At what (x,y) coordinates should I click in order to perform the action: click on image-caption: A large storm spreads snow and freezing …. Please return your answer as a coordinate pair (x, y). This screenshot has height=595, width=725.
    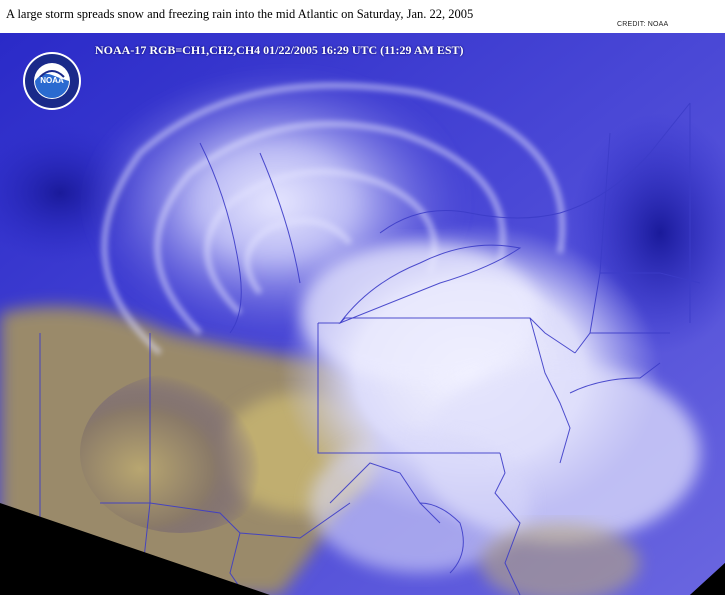
    Looking at the image, I should click on (240, 14).